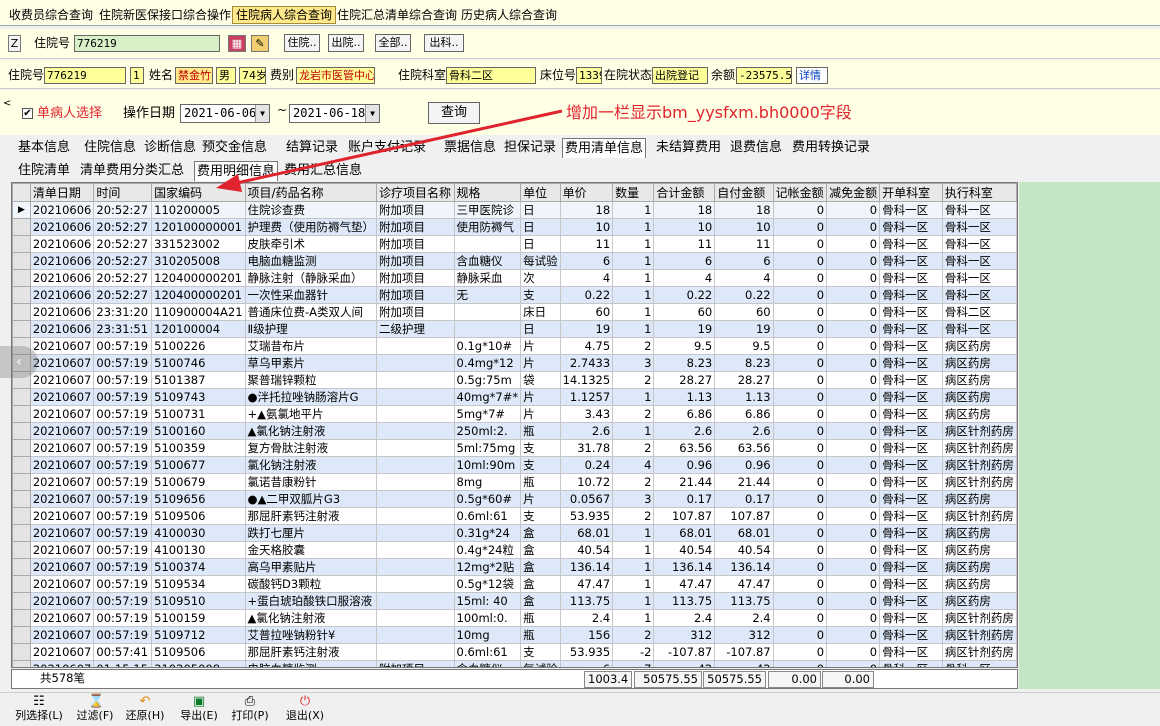 This screenshot has width=1160, height=726. What do you see at coordinates (853, 192) in the screenshot?
I see `column-header: 减免金额` at bounding box center [853, 192].